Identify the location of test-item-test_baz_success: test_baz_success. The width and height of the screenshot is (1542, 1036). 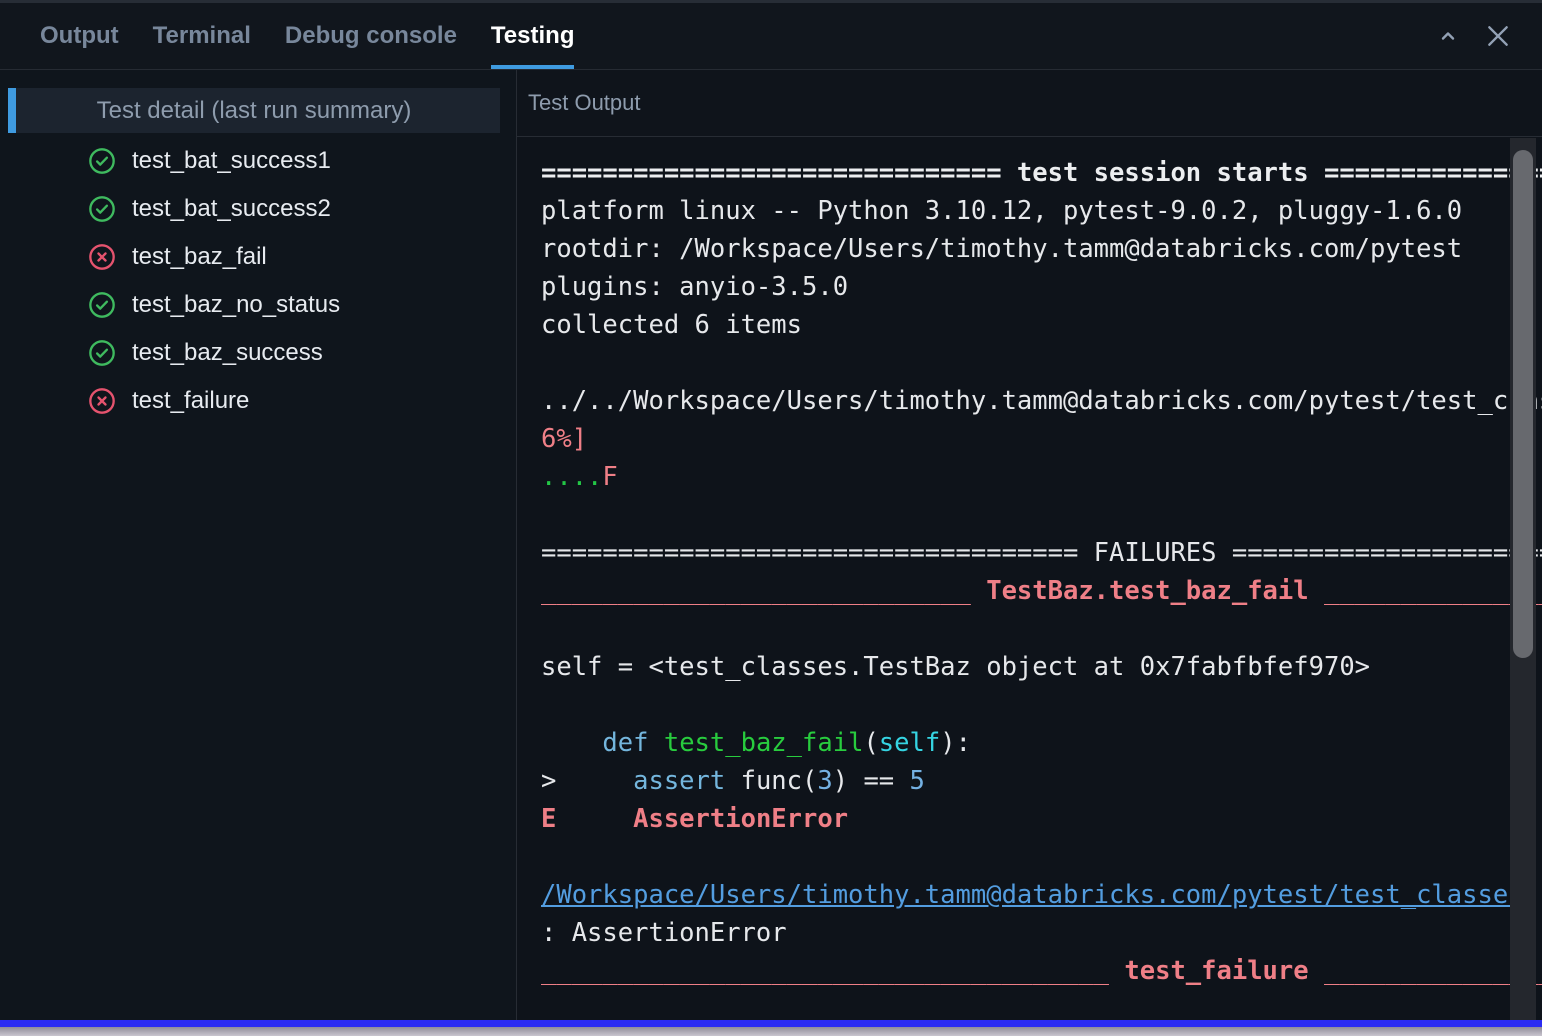
(258, 353).